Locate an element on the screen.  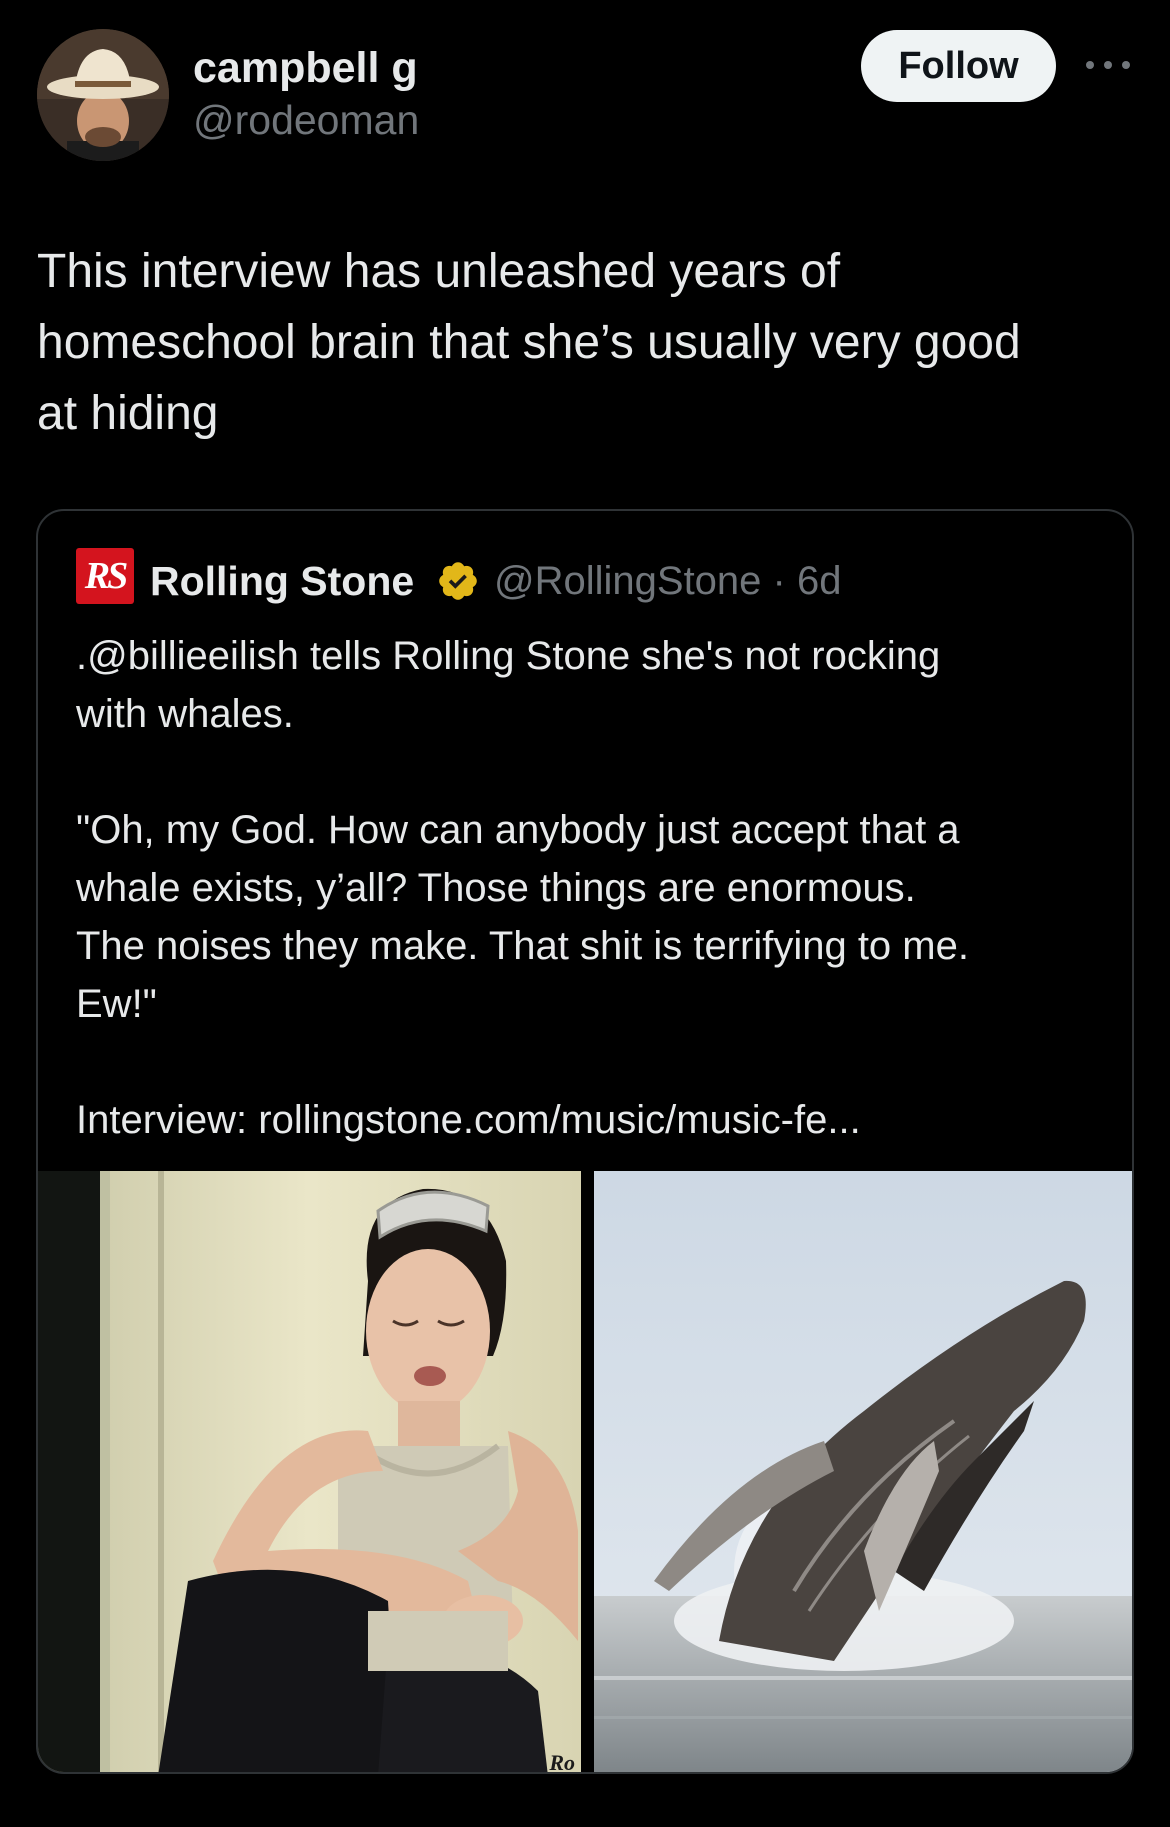
follow-button: Follow is located at coordinates (958, 66).